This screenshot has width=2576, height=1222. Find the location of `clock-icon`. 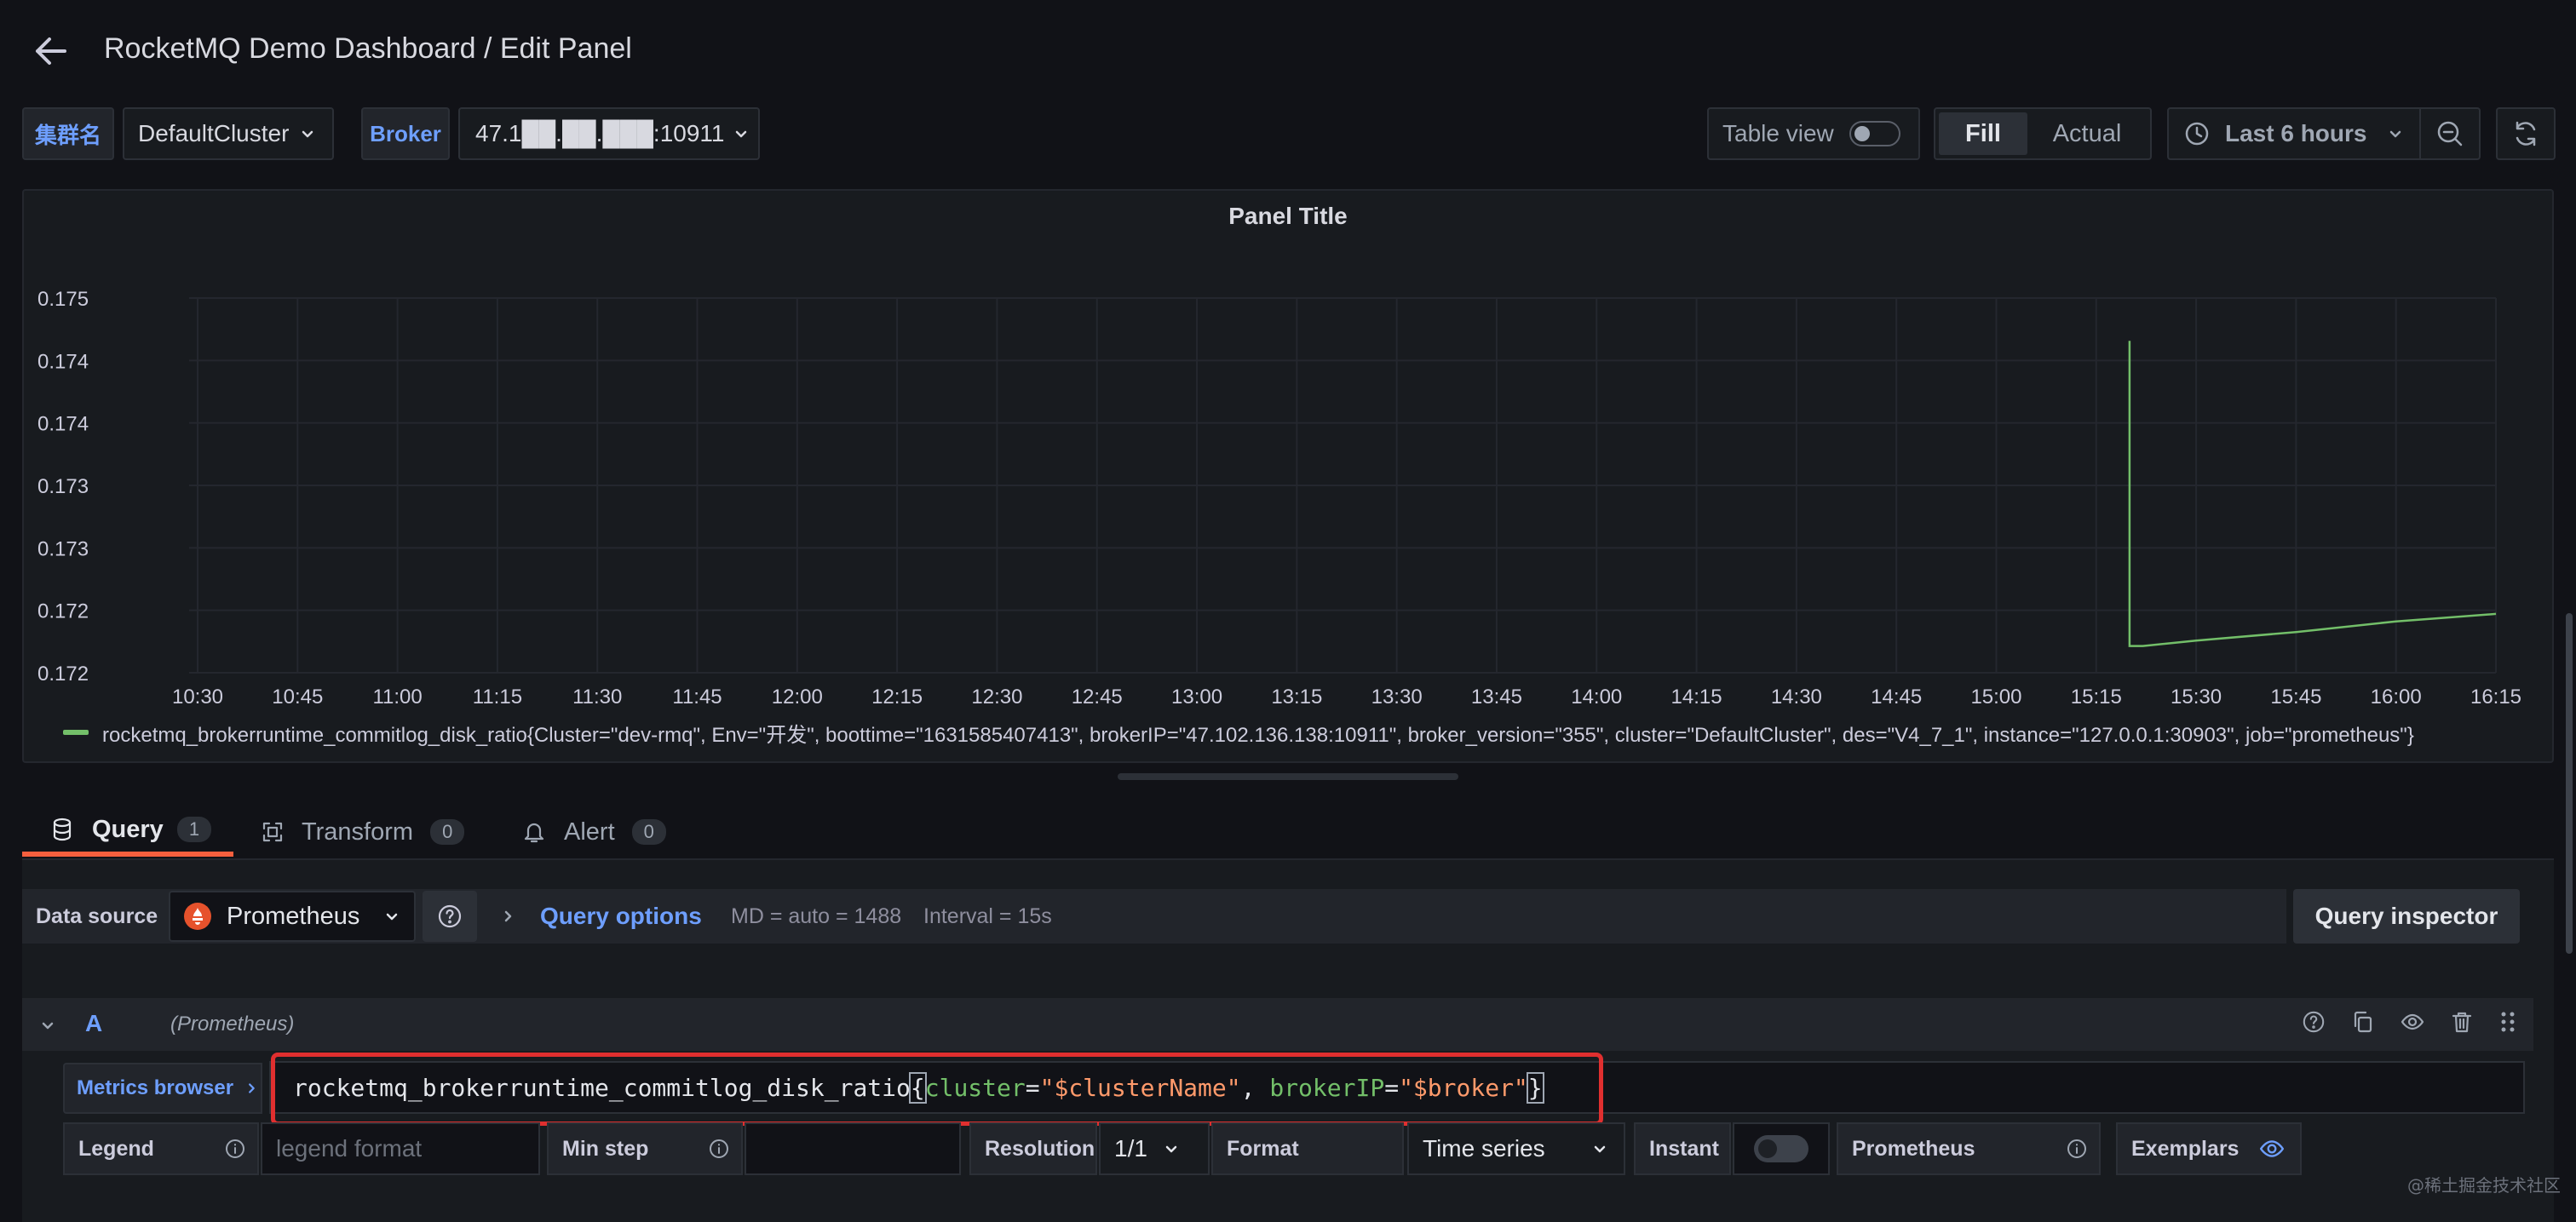

clock-icon is located at coordinates (2197, 134).